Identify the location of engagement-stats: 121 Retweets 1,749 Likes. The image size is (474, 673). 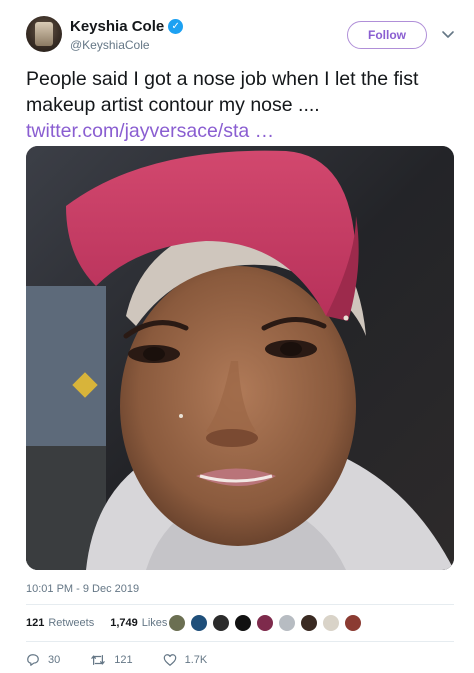
(104, 623).